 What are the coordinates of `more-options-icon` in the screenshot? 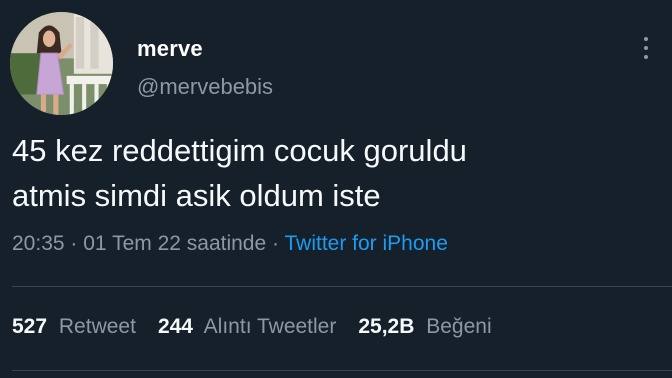 It's located at (646, 48).